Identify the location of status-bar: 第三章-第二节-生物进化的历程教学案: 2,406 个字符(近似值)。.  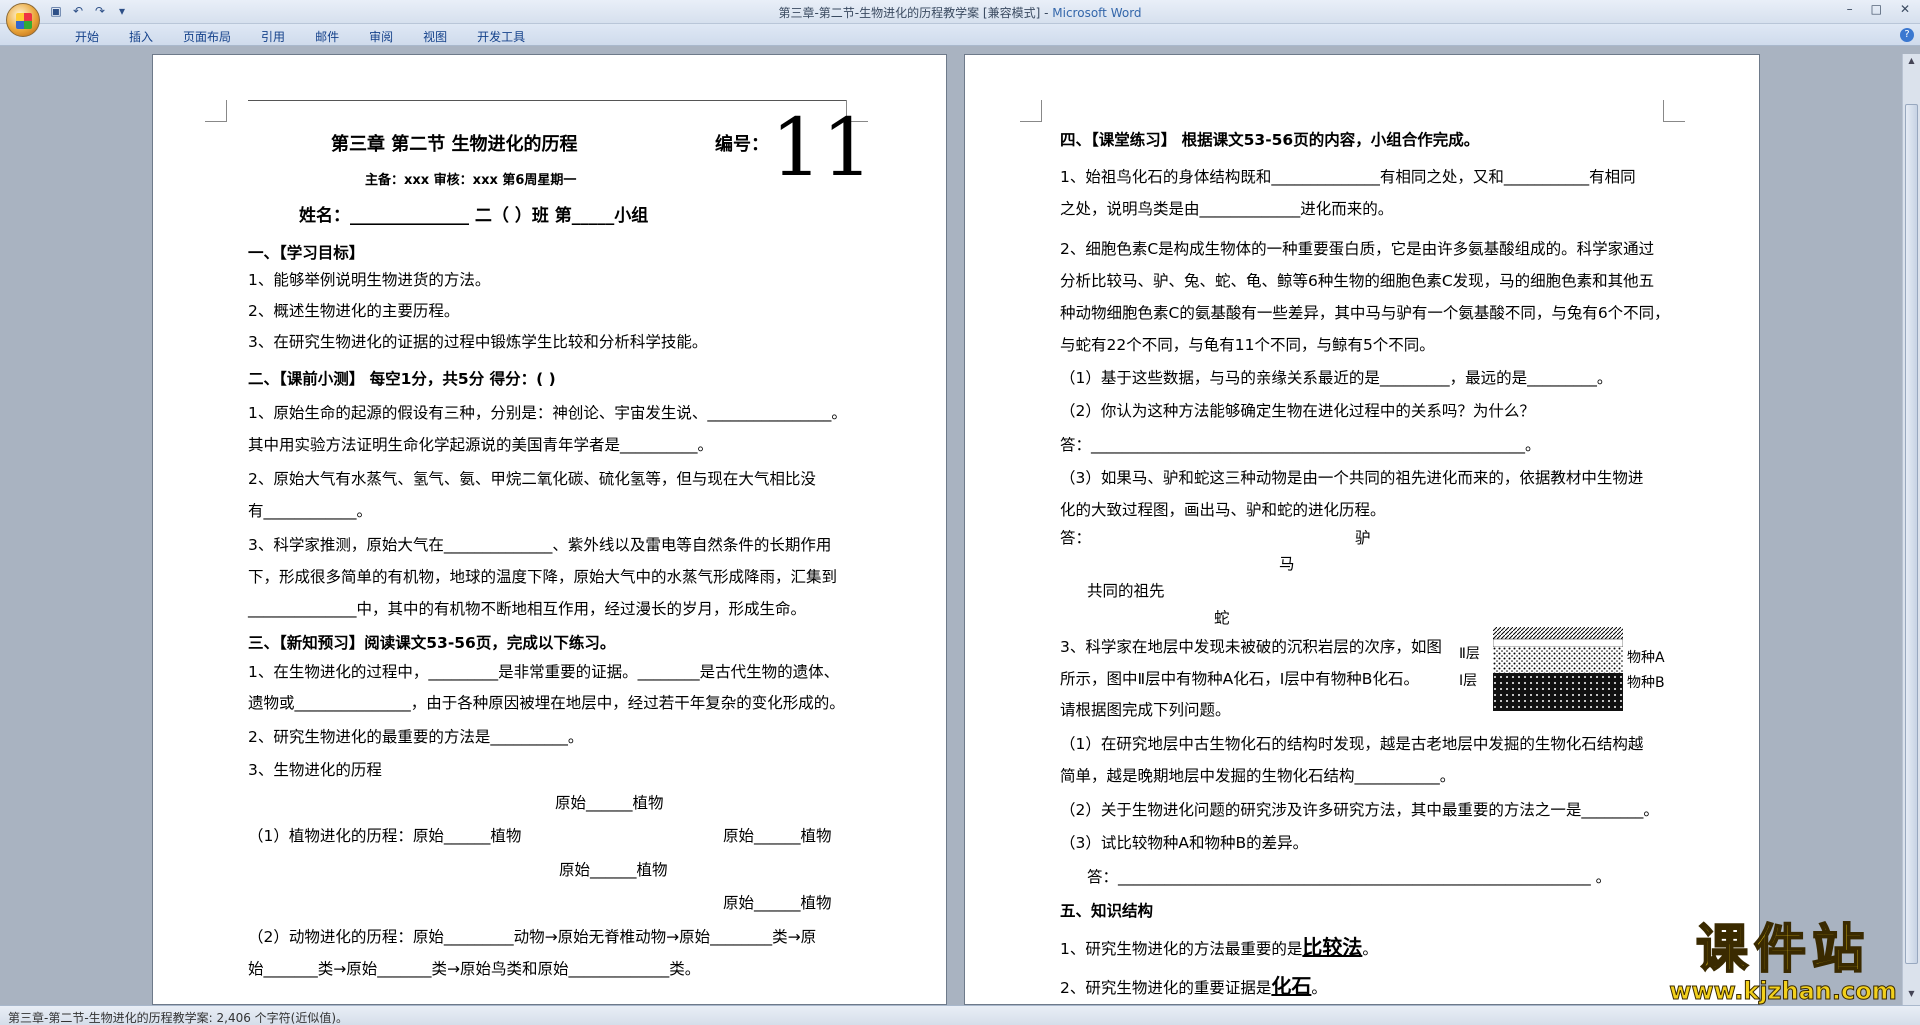
(960, 1015).